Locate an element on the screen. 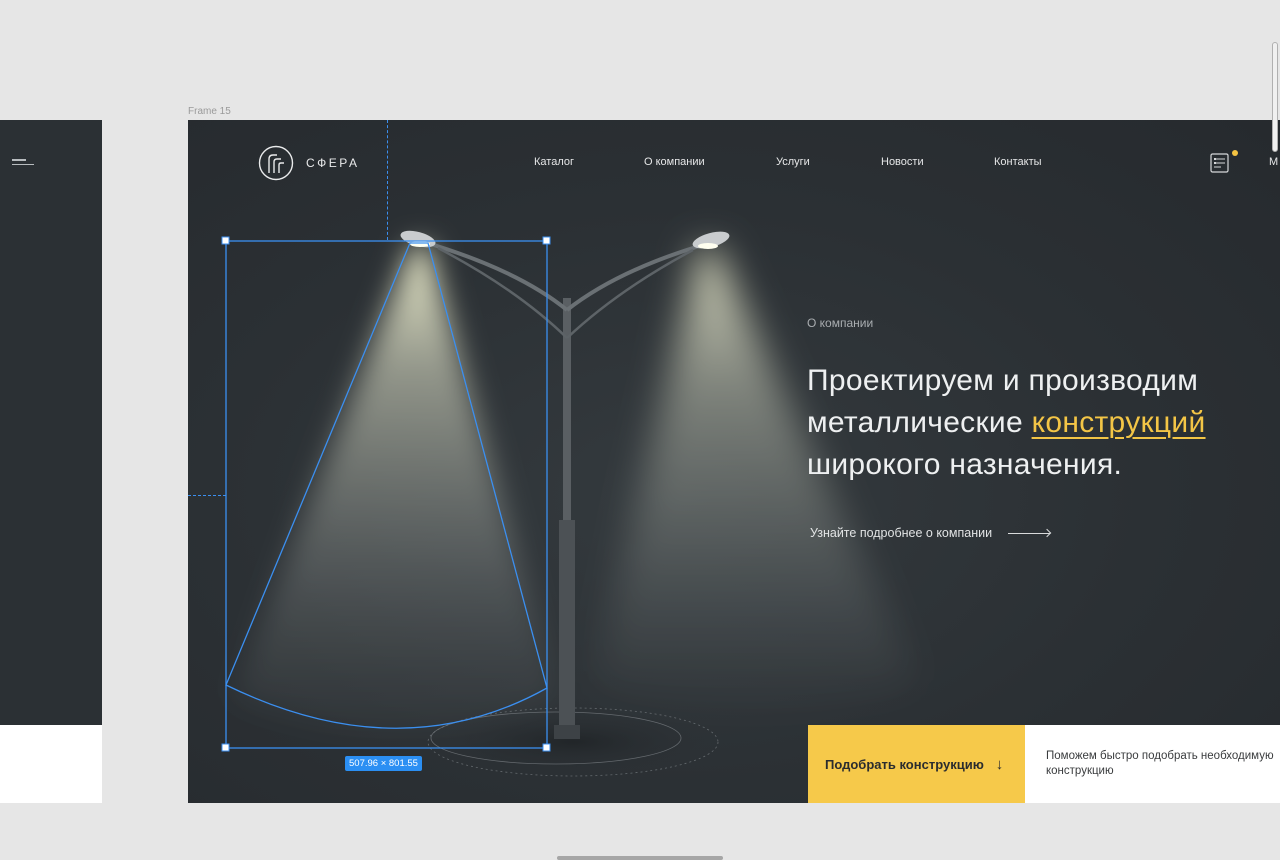 Image resolution: width=1280 pixels, height=860 pixels. headline-line-1: Проектируем и производим is located at coordinates (1003, 380).